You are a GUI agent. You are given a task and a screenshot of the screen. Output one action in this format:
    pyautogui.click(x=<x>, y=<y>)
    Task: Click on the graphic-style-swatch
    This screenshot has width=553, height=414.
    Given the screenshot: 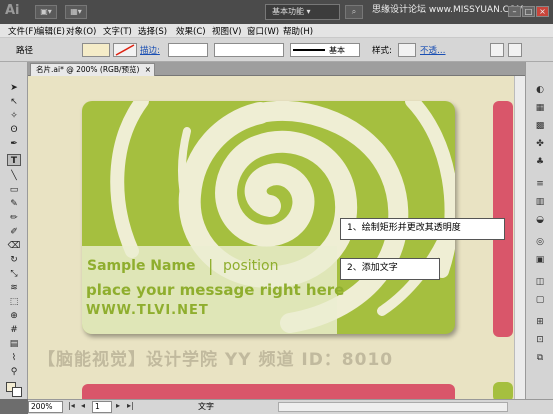 What is the action you would take?
    pyautogui.click(x=407, y=50)
    